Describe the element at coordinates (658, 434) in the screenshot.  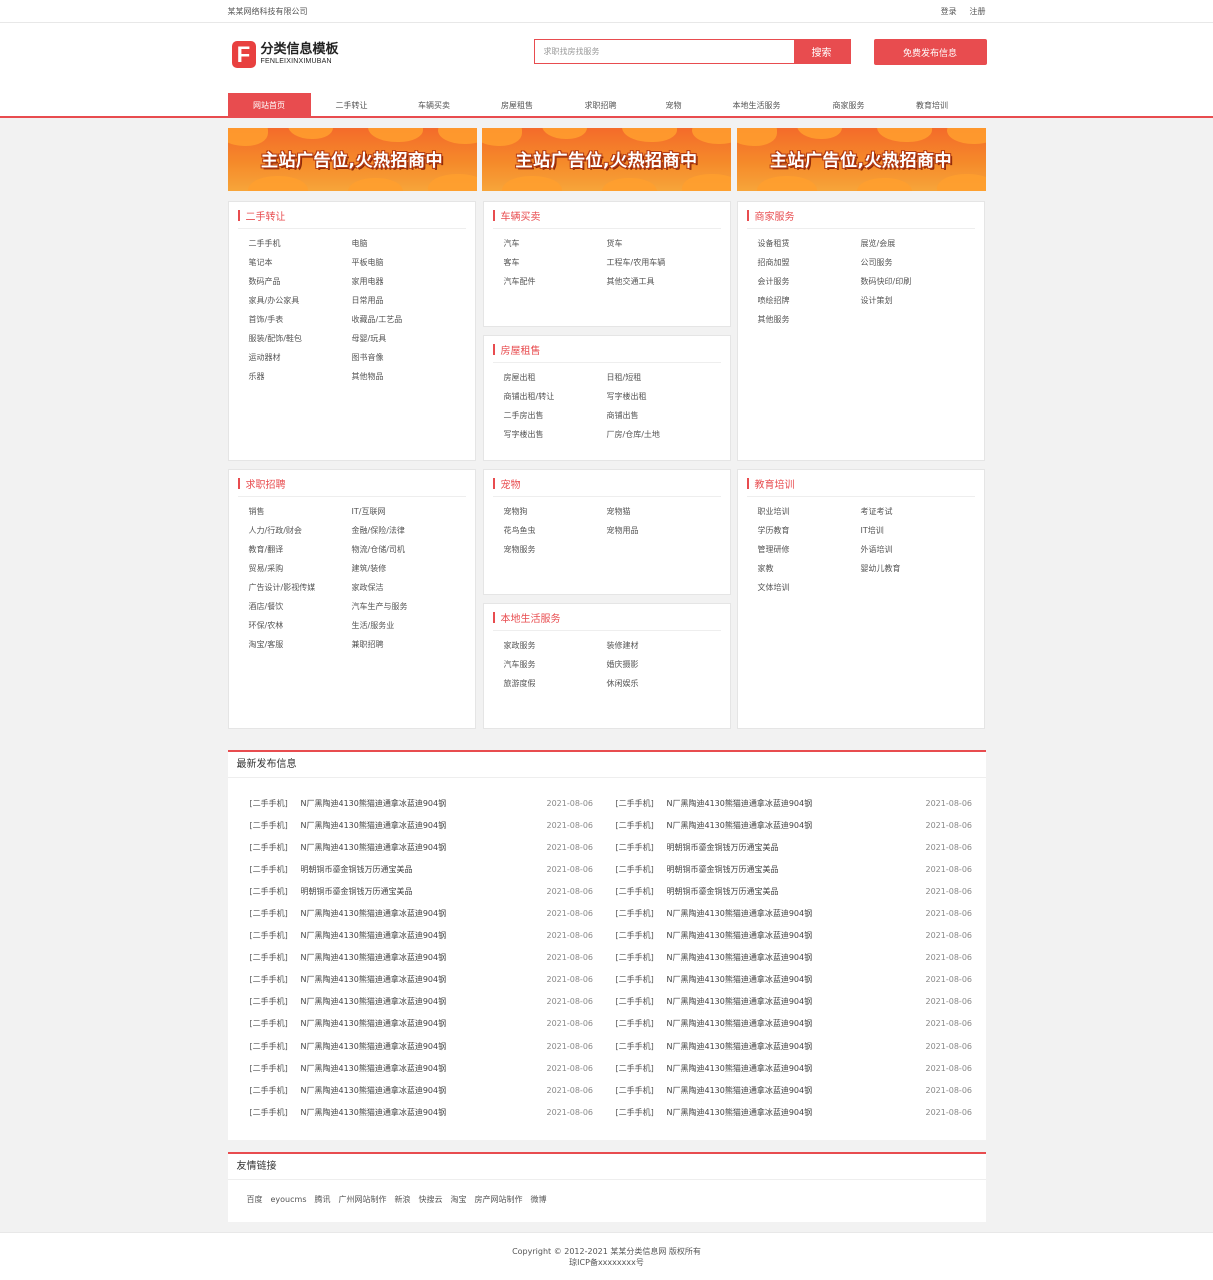
I see `category-link: 厂房/仓库/土地` at that location.